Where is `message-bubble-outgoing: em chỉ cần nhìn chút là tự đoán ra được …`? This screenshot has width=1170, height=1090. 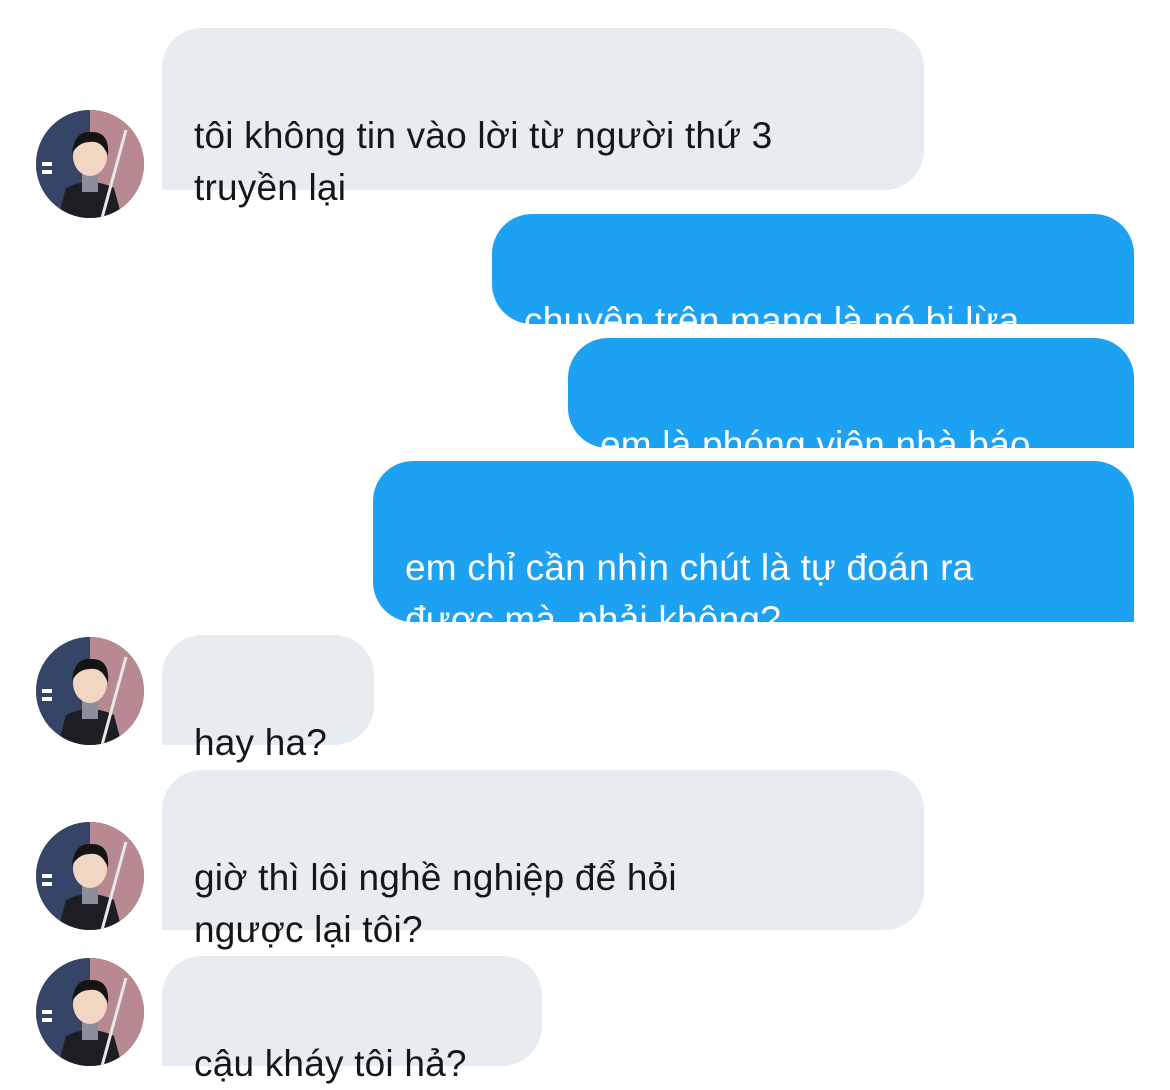 message-bubble-outgoing: em chỉ cần nhìn chút là tự đoán ra được … is located at coordinates (753, 550).